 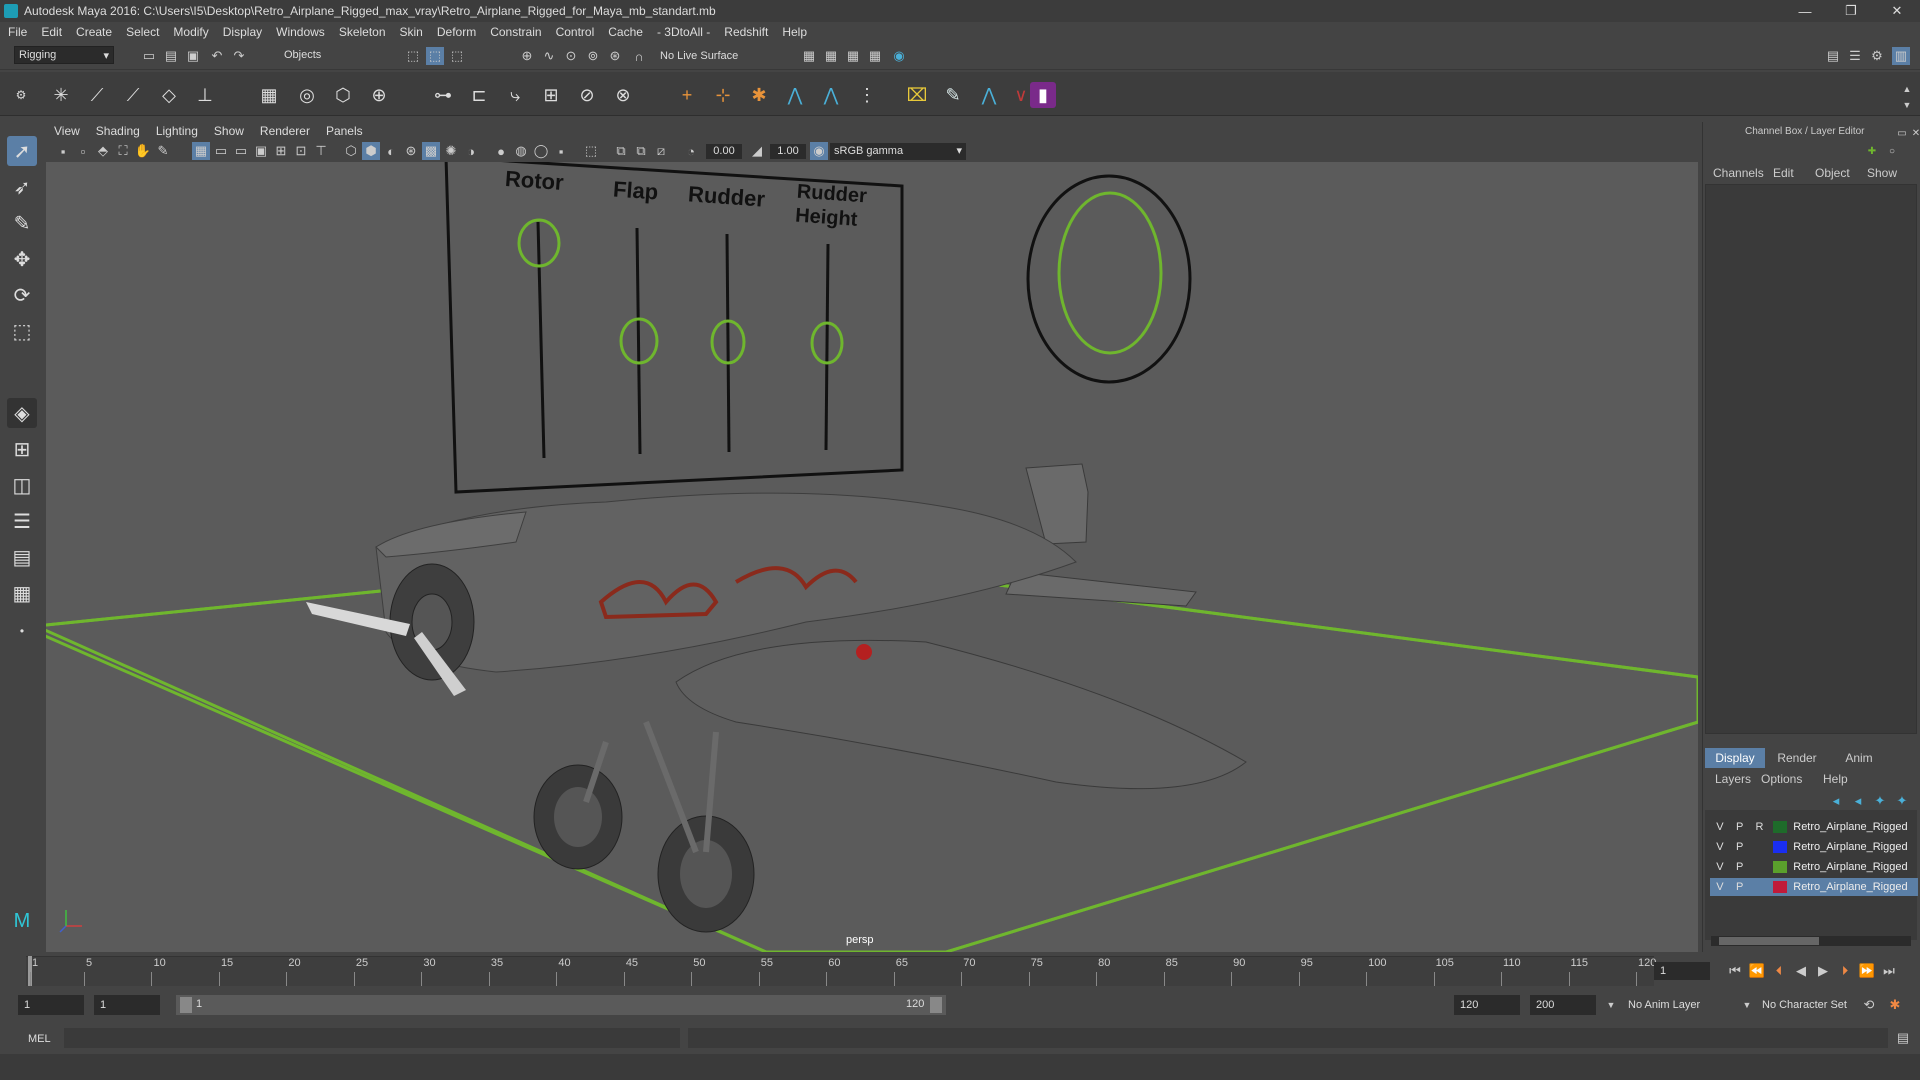 I want to click on blend-shape-icon: ⌧, so click(x=917, y=95).